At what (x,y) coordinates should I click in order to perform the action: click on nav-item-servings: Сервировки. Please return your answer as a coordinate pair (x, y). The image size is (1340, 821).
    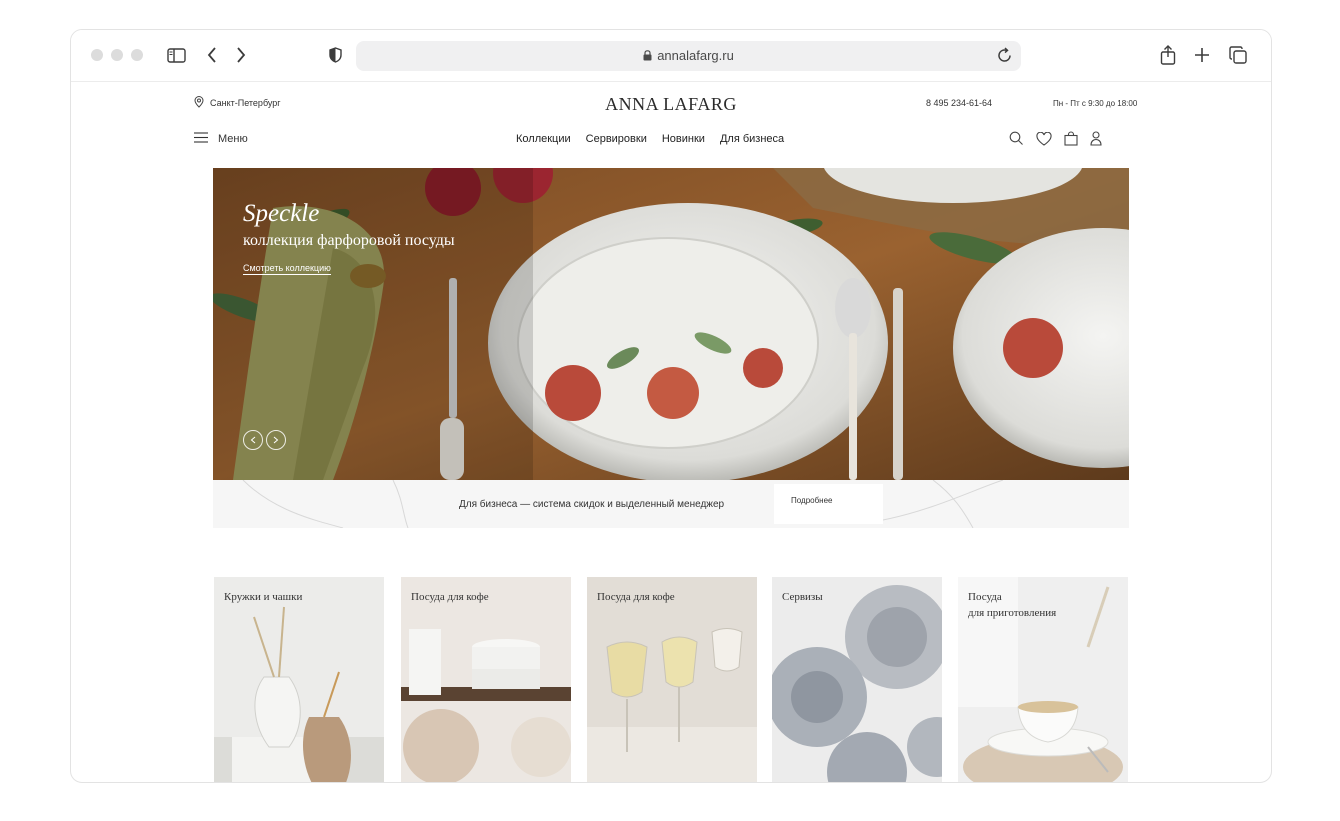
    Looking at the image, I should click on (616, 139).